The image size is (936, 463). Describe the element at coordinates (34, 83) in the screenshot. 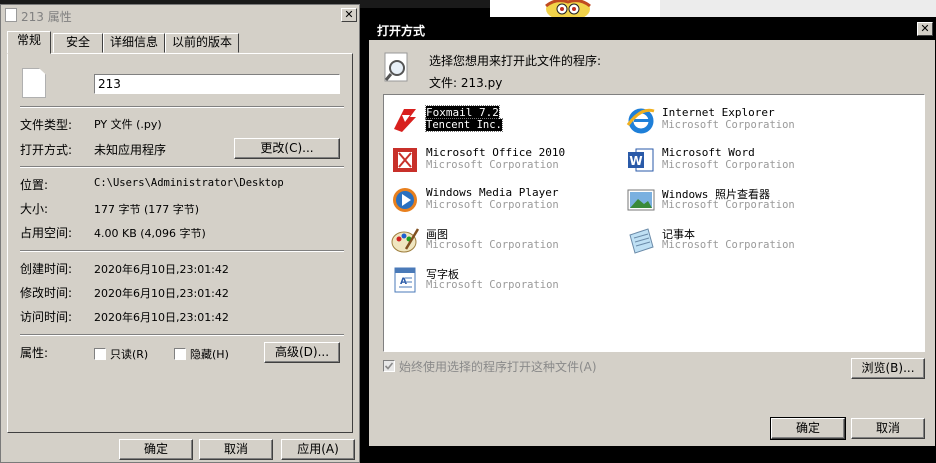

I see `file-type-icon` at that location.